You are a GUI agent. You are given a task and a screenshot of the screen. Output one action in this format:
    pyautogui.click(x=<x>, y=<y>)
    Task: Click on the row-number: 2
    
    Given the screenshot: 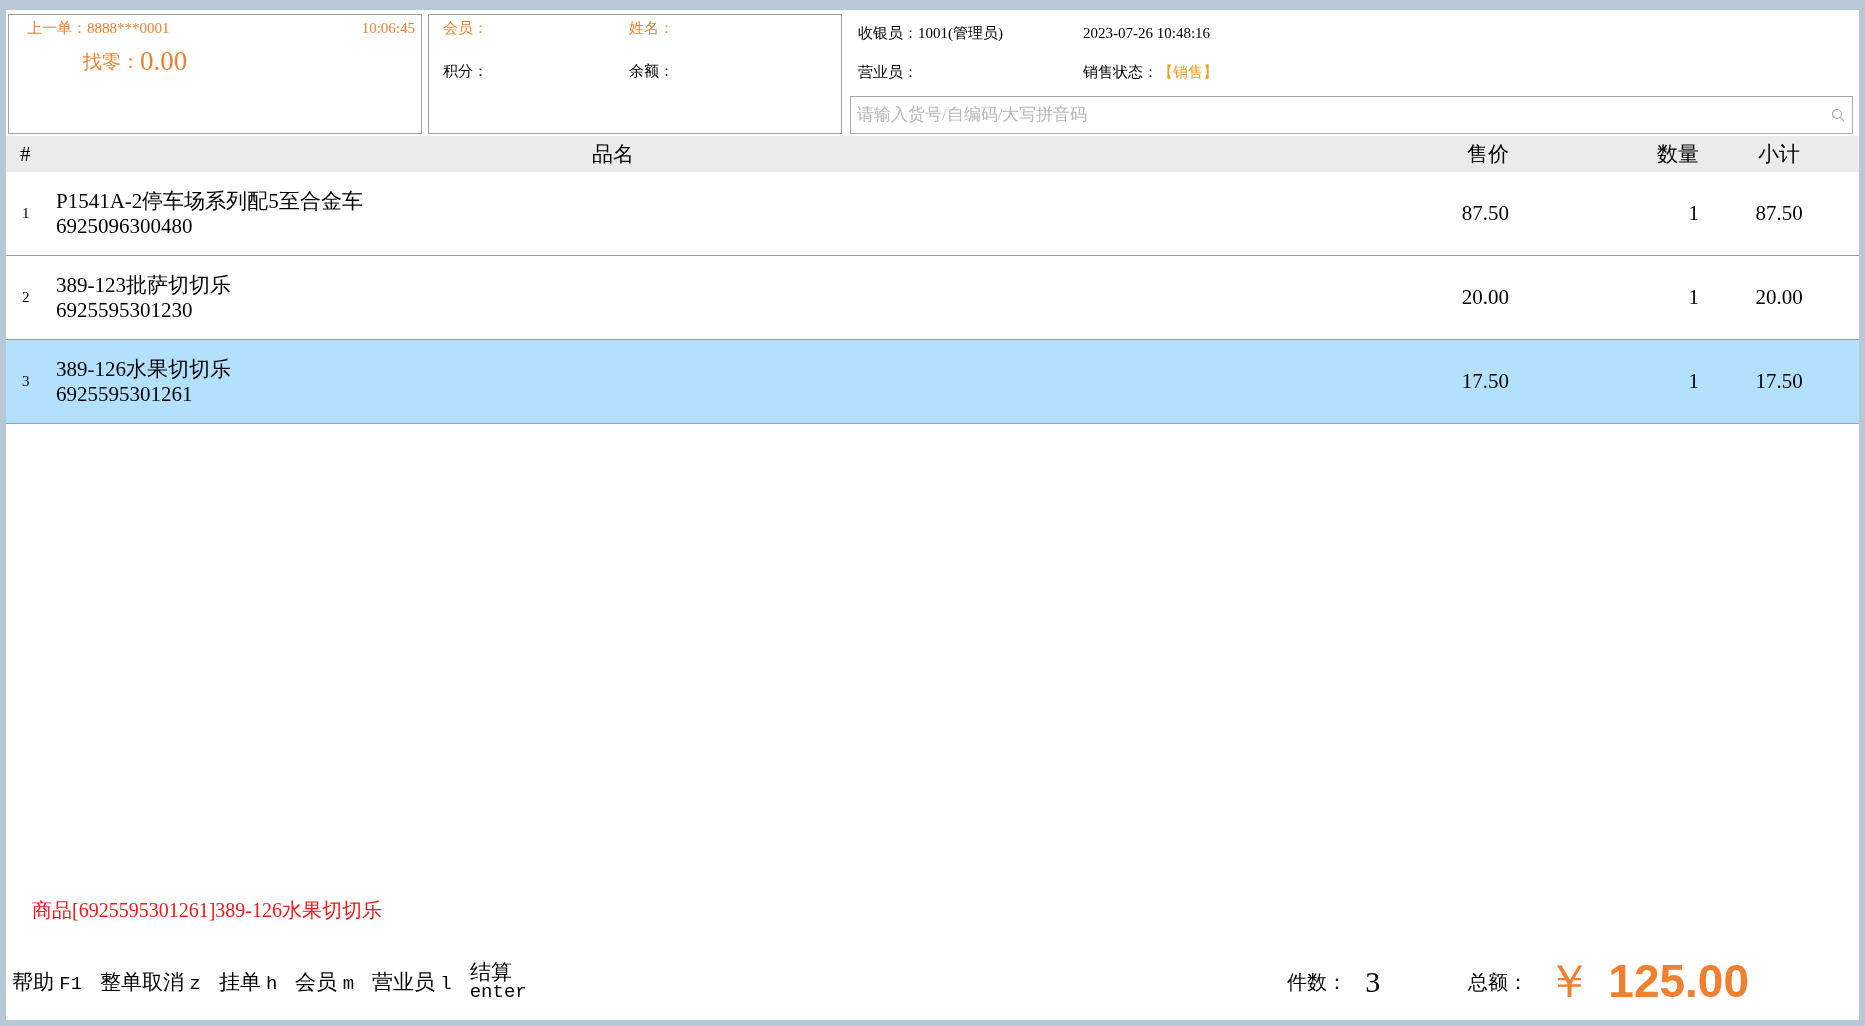 What is the action you would take?
    pyautogui.click(x=26, y=297)
    